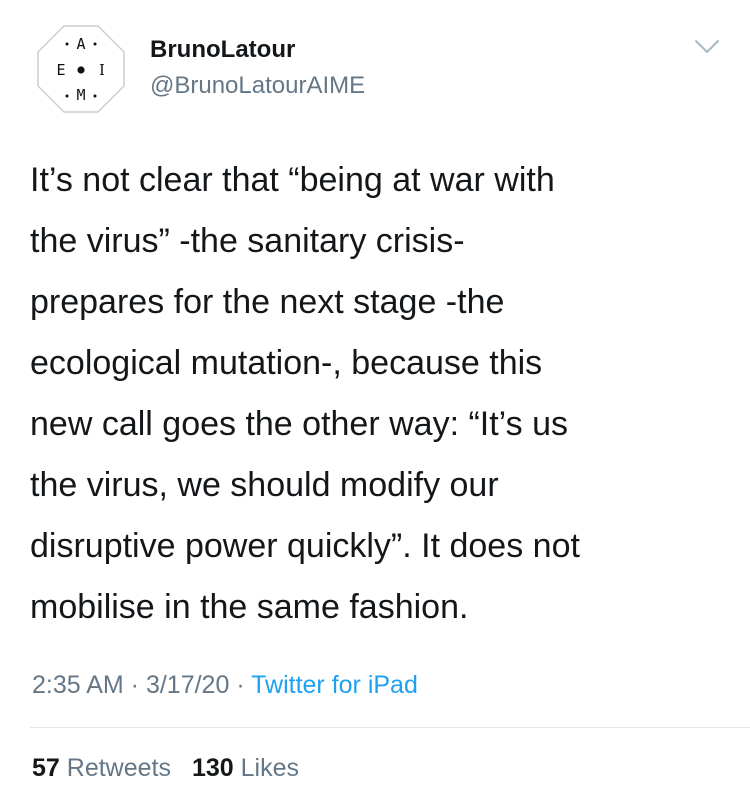  What do you see at coordinates (78, 685) in the screenshot?
I see `tweet-time: 2:35 AM` at bounding box center [78, 685].